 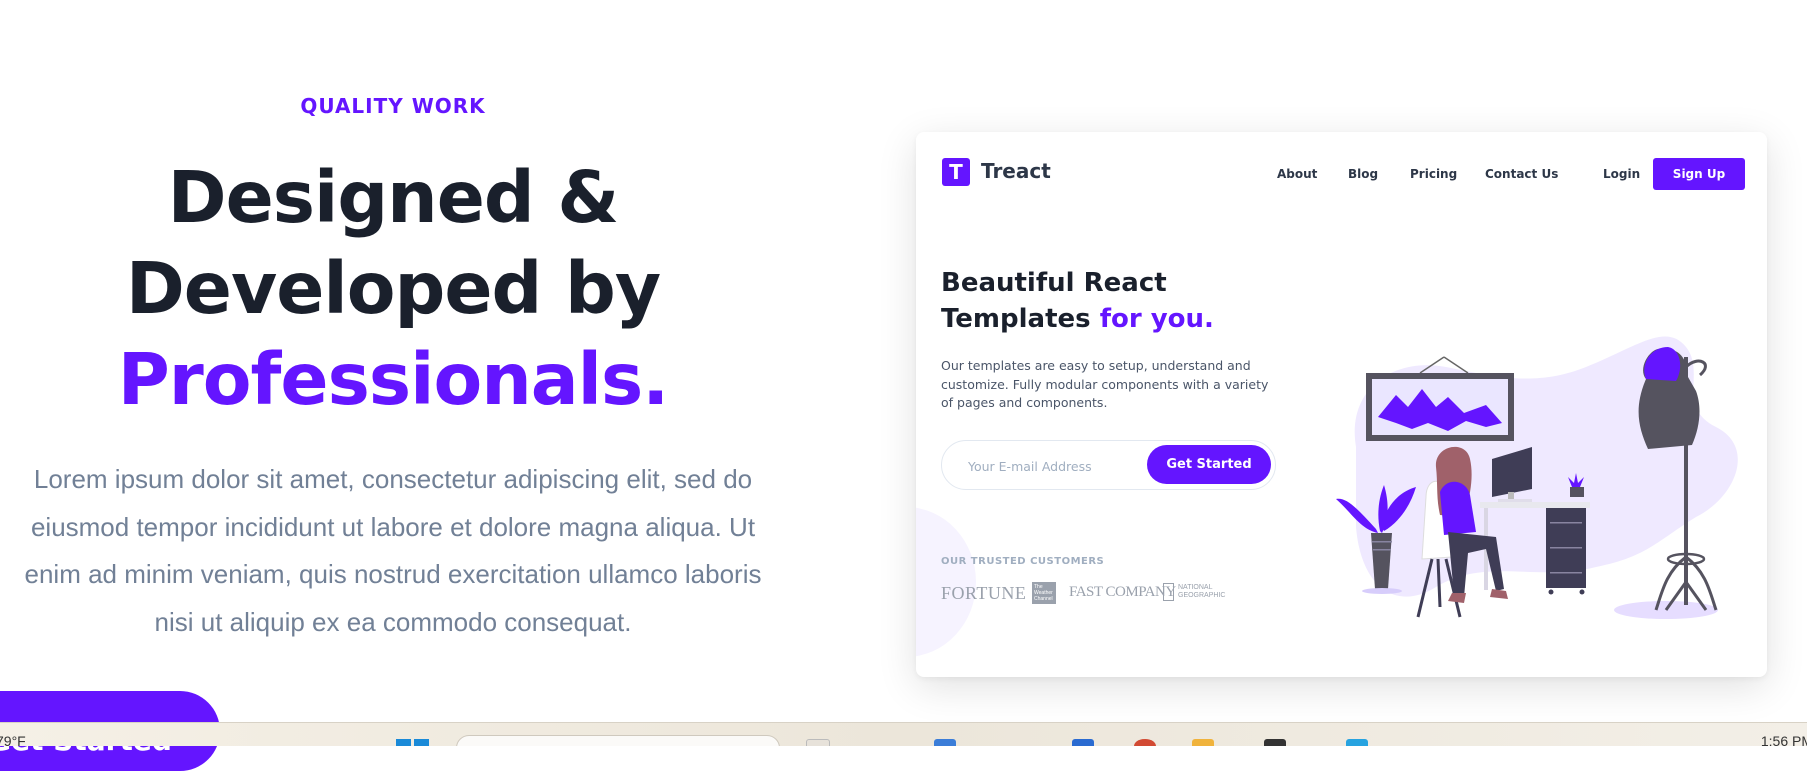 What do you see at coordinates (1621, 174) in the screenshot?
I see `login-link: Login` at bounding box center [1621, 174].